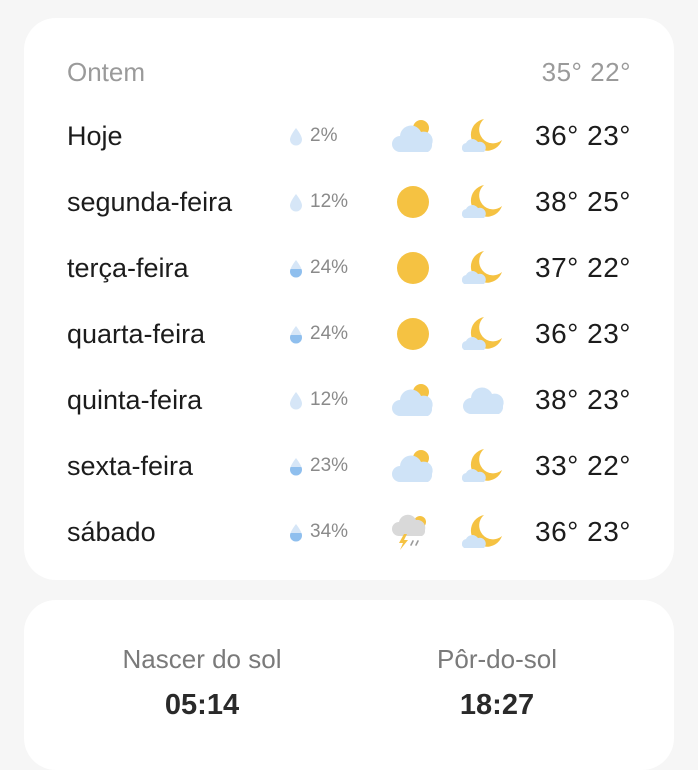 The image size is (698, 770). I want to click on sunset-time: 18:27, so click(497, 705).